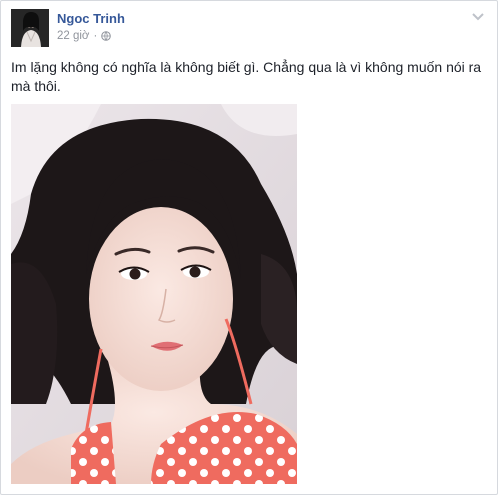 Image resolution: width=500 pixels, height=497 pixels. I want to click on post-timestamp: 22 giờ, so click(73, 36).